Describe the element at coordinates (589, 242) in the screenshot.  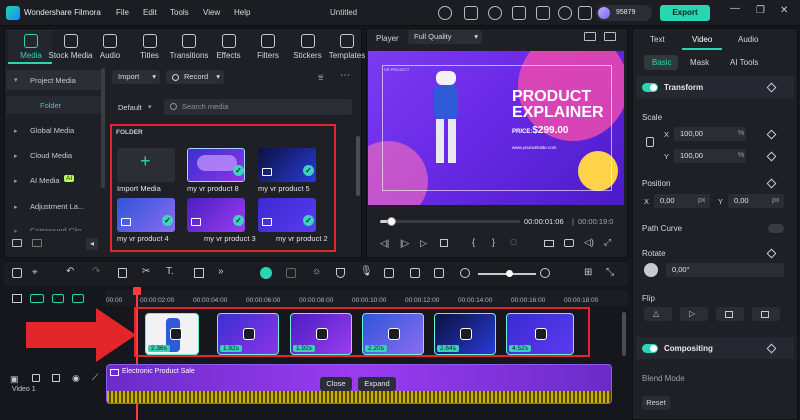
I see `volume-icon: ◁)` at that location.